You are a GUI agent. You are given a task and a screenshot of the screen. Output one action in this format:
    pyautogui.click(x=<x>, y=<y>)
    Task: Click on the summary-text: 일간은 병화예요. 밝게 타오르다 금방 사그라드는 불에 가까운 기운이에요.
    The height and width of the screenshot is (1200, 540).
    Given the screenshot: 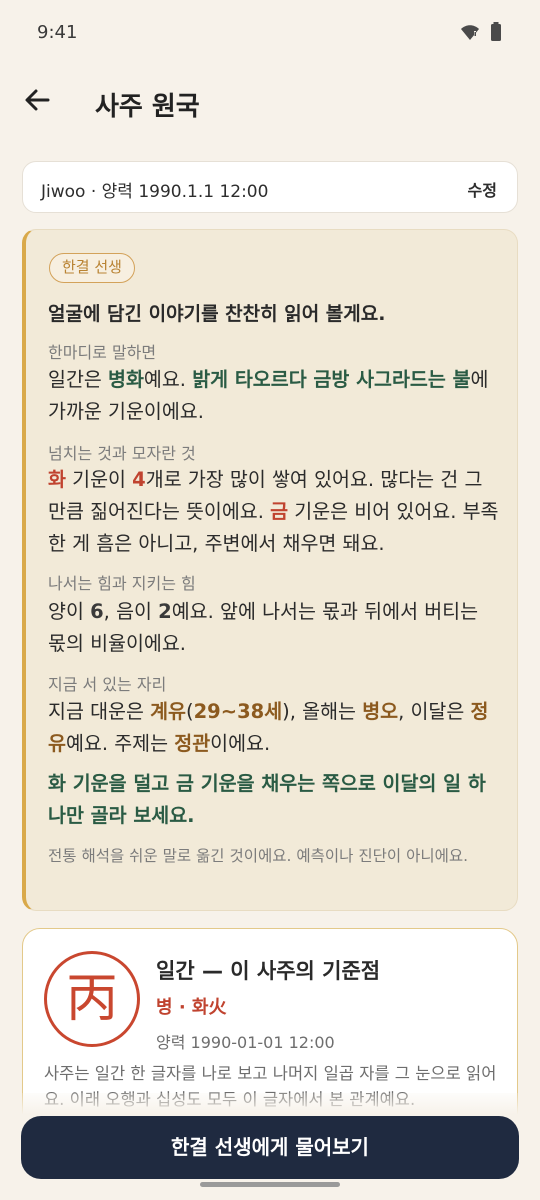 What is the action you would take?
    pyautogui.click(x=268, y=395)
    